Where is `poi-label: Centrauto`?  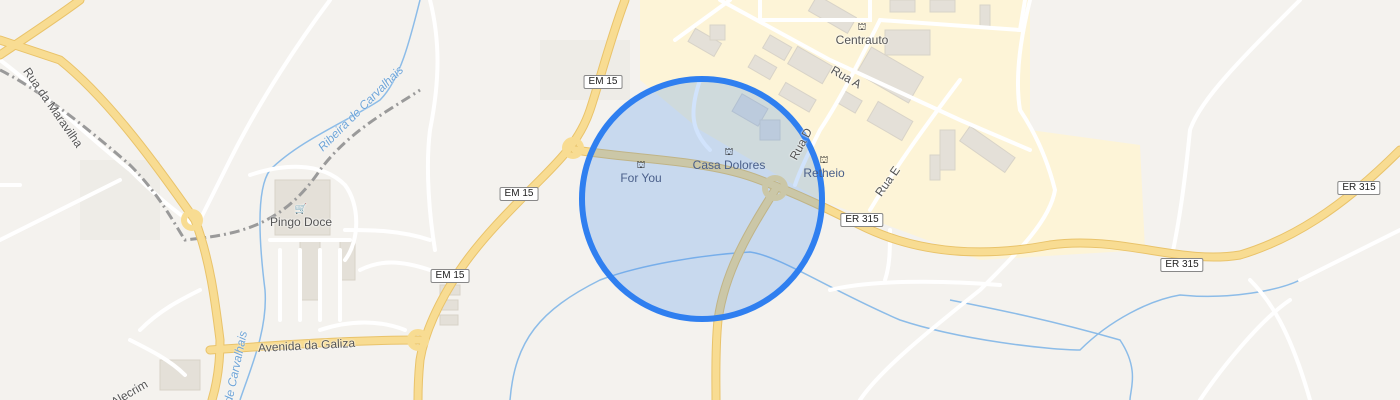 poi-label: Centrauto is located at coordinates (862, 40).